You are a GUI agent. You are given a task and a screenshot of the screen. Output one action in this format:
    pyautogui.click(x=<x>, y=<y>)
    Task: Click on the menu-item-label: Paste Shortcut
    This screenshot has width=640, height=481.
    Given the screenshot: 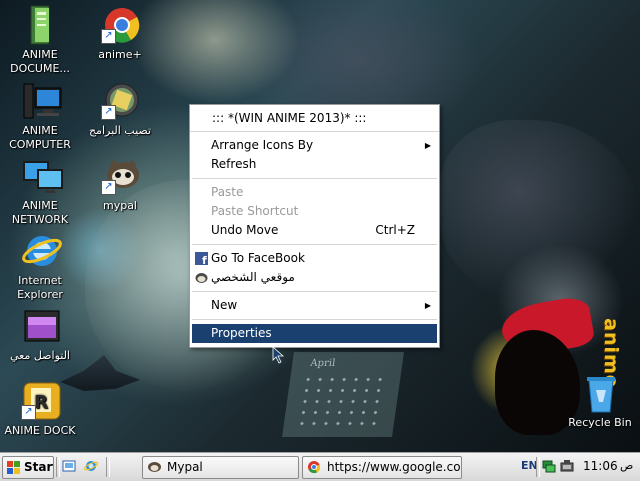 What is the action you would take?
    pyautogui.click(x=255, y=211)
    